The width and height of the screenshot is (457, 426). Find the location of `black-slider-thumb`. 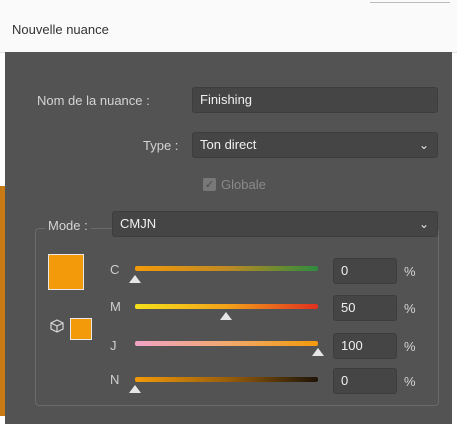

black-slider-thumb is located at coordinates (135, 389).